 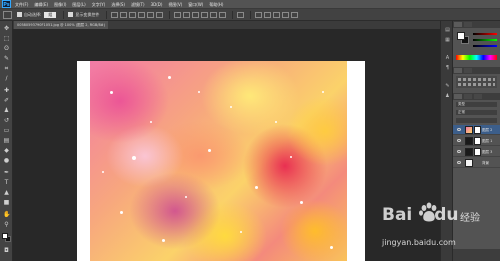 What do you see at coordinates (178, 14) in the screenshot?
I see `distribute-top-icon` at bounding box center [178, 14].